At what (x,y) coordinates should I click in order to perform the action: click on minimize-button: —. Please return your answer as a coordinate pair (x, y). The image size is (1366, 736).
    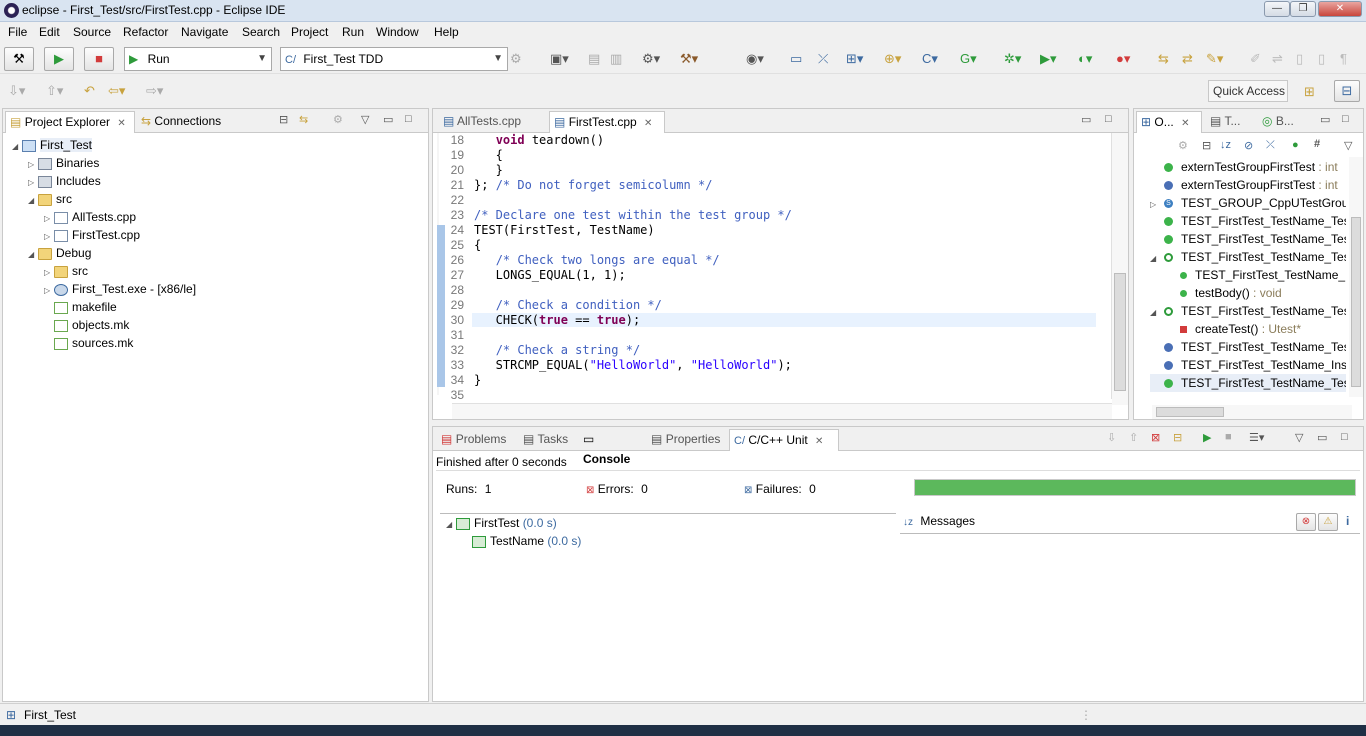
    Looking at the image, I should click on (1277, 9).